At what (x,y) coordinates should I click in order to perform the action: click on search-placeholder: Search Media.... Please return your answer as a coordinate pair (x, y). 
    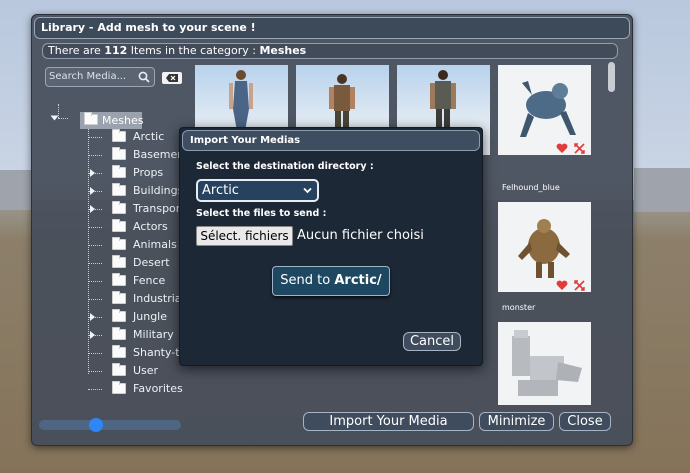
    Looking at the image, I should click on (88, 76).